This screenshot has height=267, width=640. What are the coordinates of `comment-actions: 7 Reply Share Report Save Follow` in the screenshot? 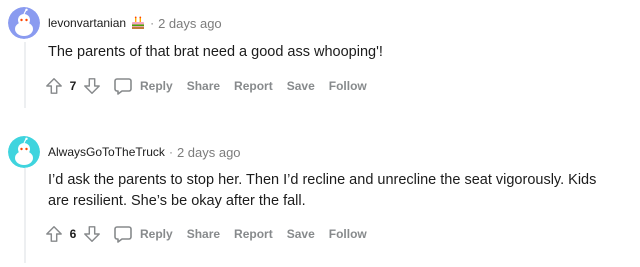 It's located at (204, 86).